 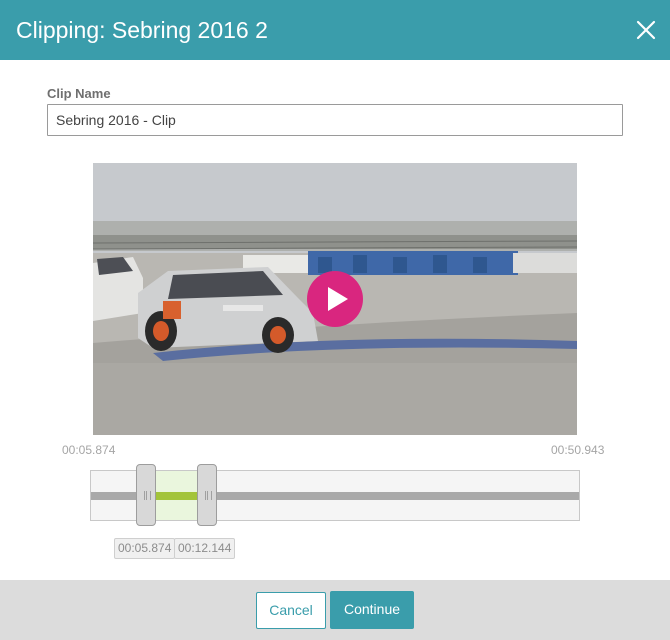 What do you see at coordinates (578, 450) in the screenshot?
I see `timeline-end-time: 00:50.943` at bounding box center [578, 450].